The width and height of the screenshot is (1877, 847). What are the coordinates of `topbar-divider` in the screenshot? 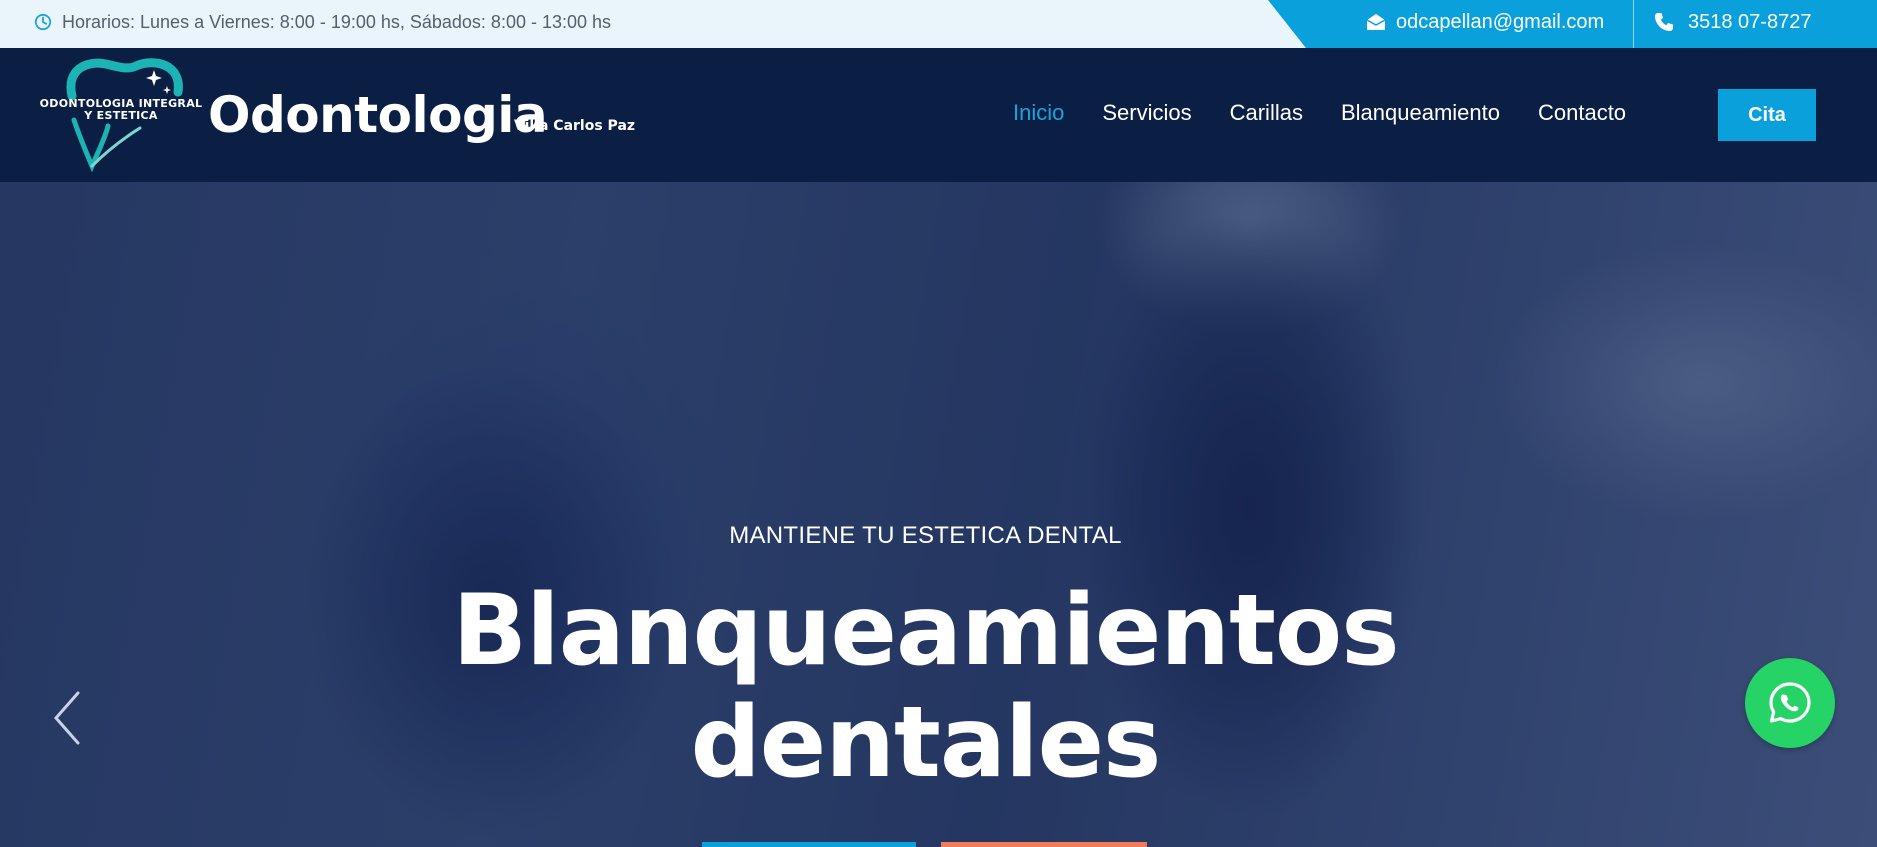 It's located at (1633, 24).